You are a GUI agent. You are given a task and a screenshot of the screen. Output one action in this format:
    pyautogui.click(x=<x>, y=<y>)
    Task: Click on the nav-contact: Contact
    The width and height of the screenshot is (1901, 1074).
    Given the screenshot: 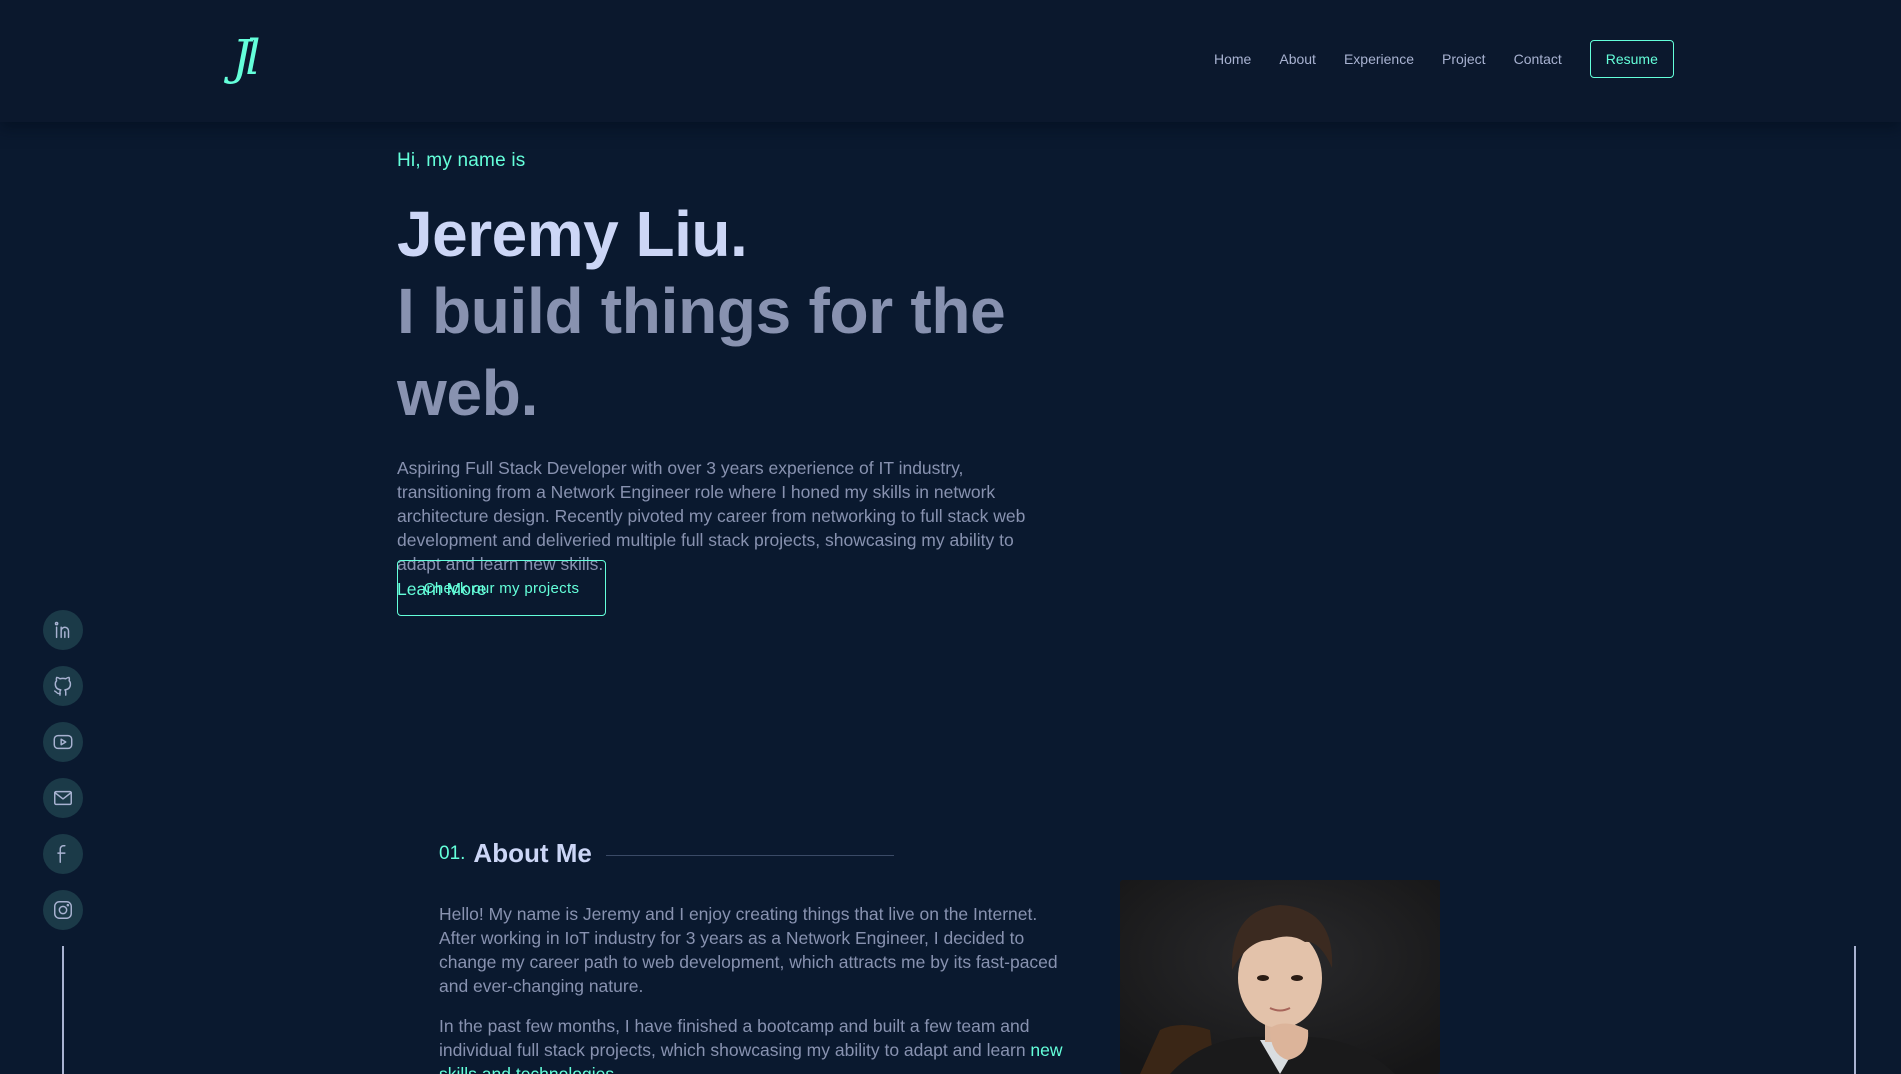 What is the action you would take?
    pyautogui.click(x=1538, y=59)
    